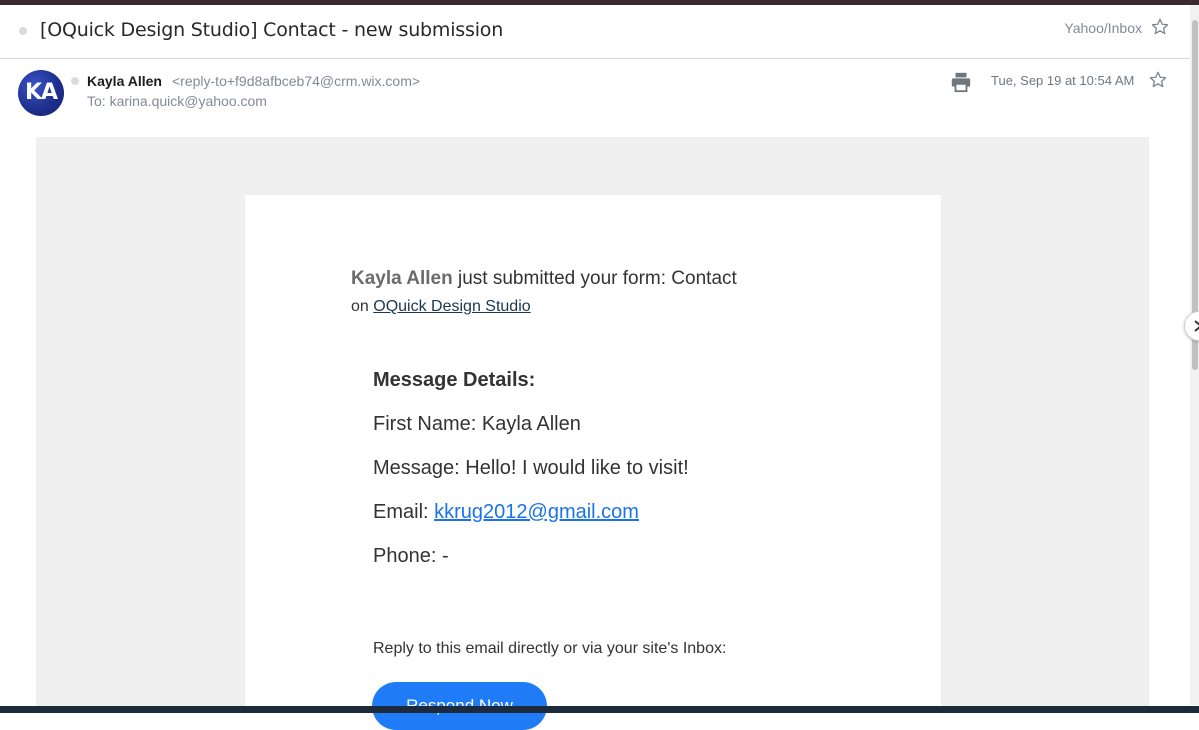 Image resolution: width=1199 pixels, height=730 pixels. What do you see at coordinates (531, 424) in the screenshot?
I see `first-name-value: Kayla Allen` at bounding box center [531, 424].